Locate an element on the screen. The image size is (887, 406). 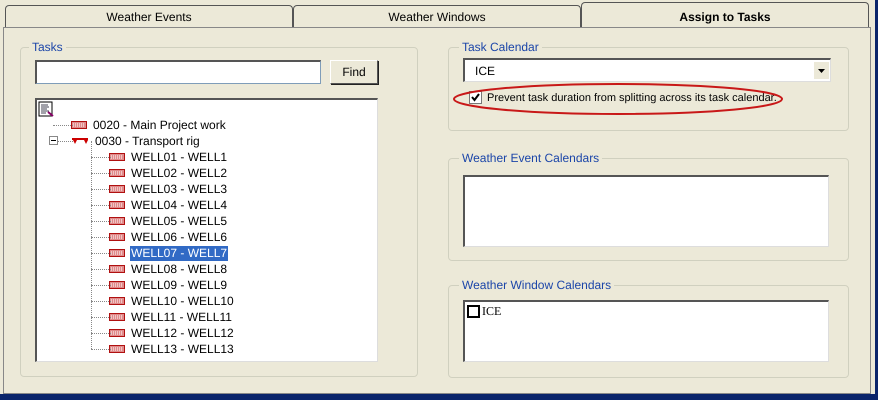
document-icon is located at coordinates (46, 109).